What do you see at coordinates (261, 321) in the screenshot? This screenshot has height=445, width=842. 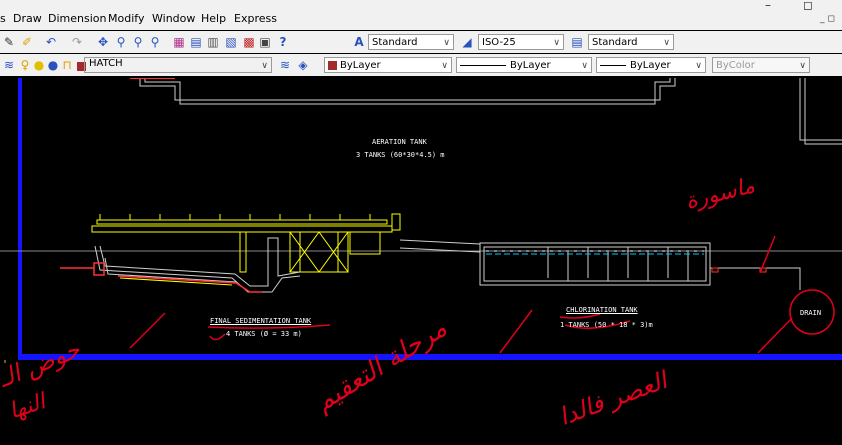 I see `sedimentation-title: FINAL SEDIMENTATION TANK` at bounding box center [261, 321].